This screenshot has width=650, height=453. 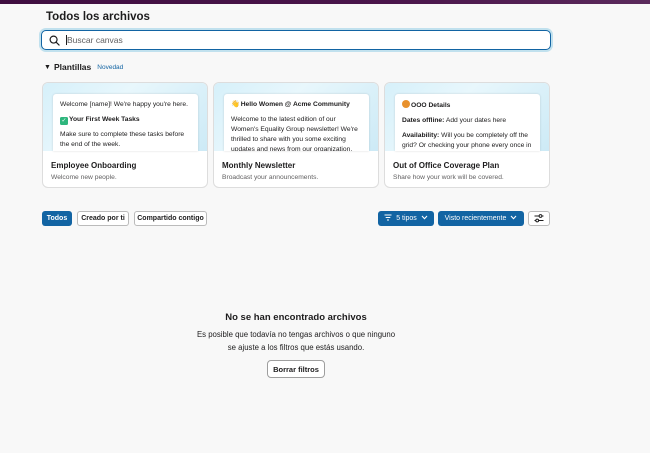 I want to click on view-options-button, so click(x=539, y=218).